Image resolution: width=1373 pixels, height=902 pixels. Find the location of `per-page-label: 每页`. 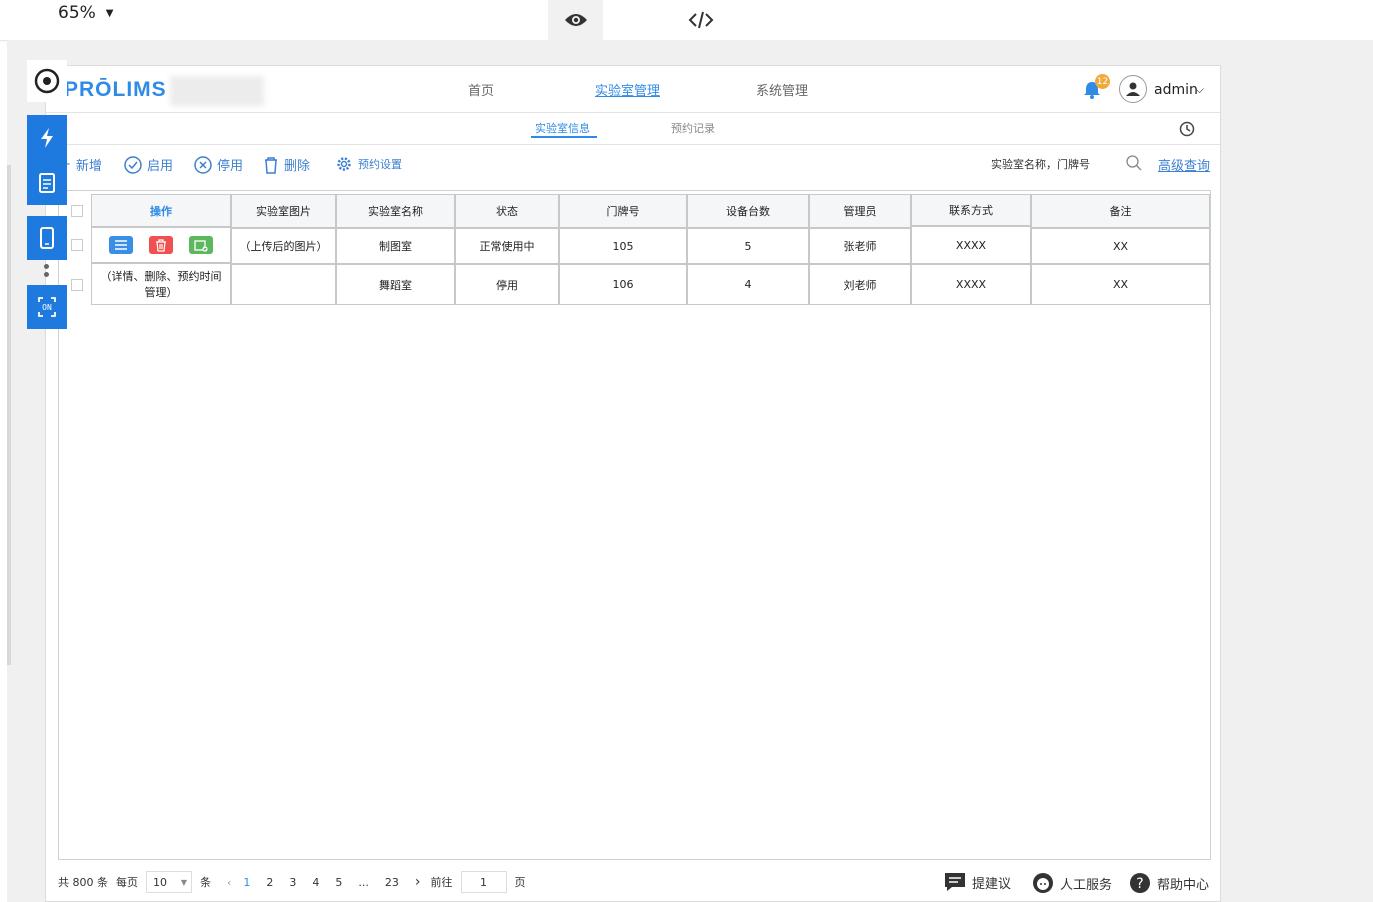

per-page-label: 每页 is located at coordinates (127, 882).